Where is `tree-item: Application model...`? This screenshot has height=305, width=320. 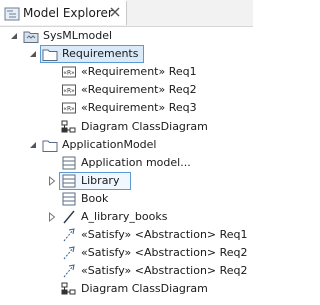
tree-item: Application model... is located at coordinates (126, 163).